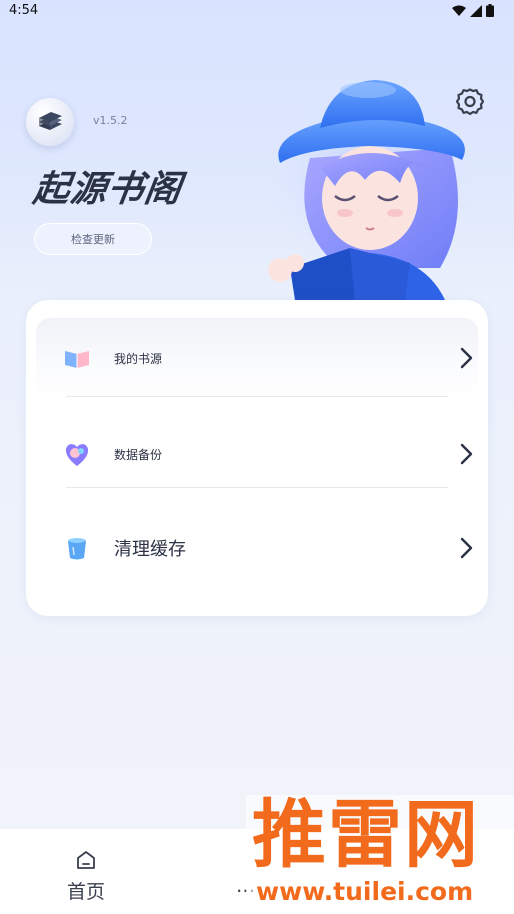 This screenshot has width=514, height=914. Describe the element at coordinates (138, 454) in the screenshot. I see `menu-item-label: 数据备份` at that location.